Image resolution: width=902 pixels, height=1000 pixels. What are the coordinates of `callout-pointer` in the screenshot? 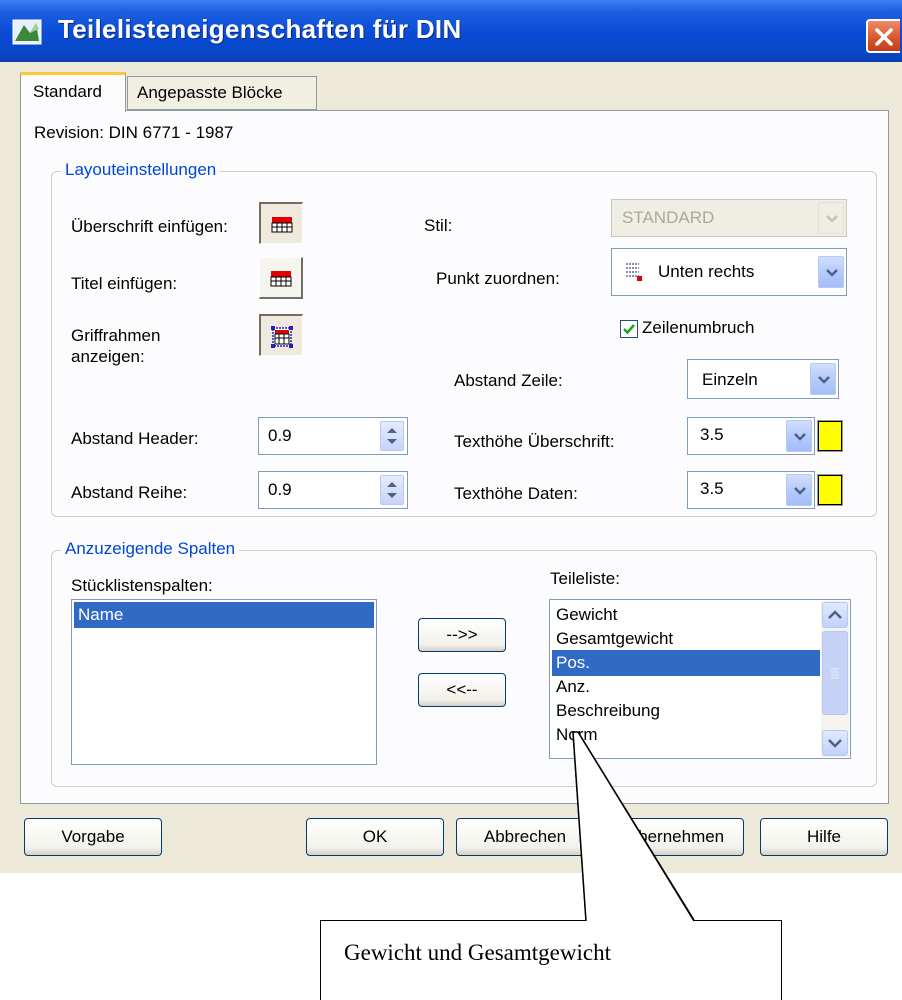 It's located at (633, 826).